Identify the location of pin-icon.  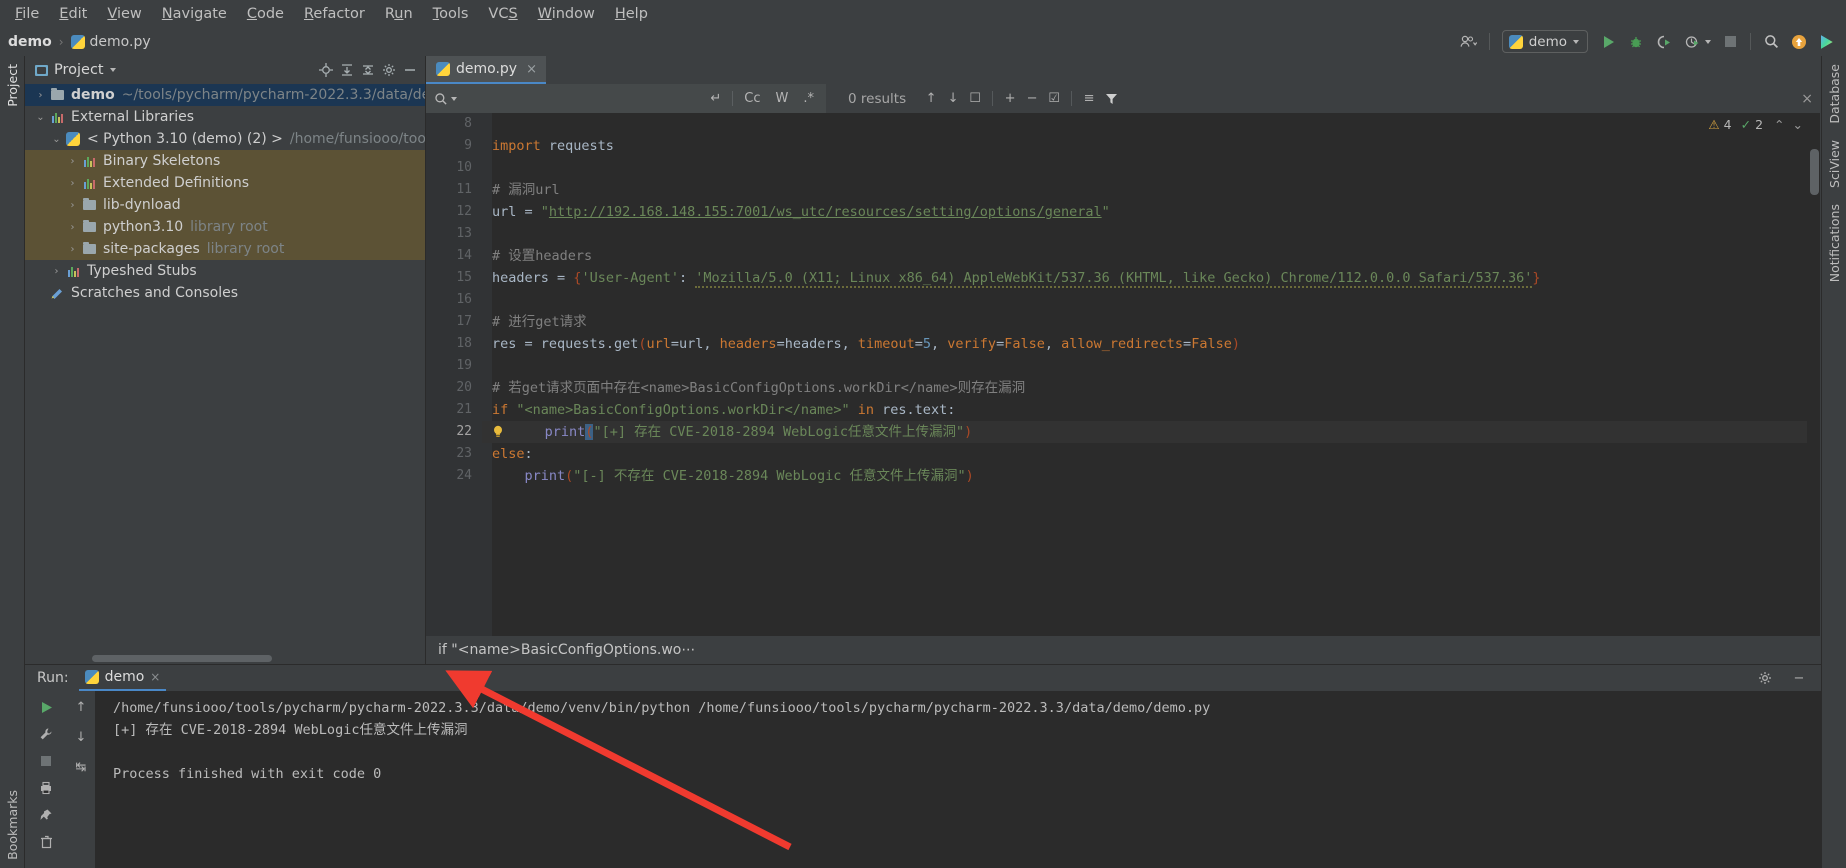
(46, 815).